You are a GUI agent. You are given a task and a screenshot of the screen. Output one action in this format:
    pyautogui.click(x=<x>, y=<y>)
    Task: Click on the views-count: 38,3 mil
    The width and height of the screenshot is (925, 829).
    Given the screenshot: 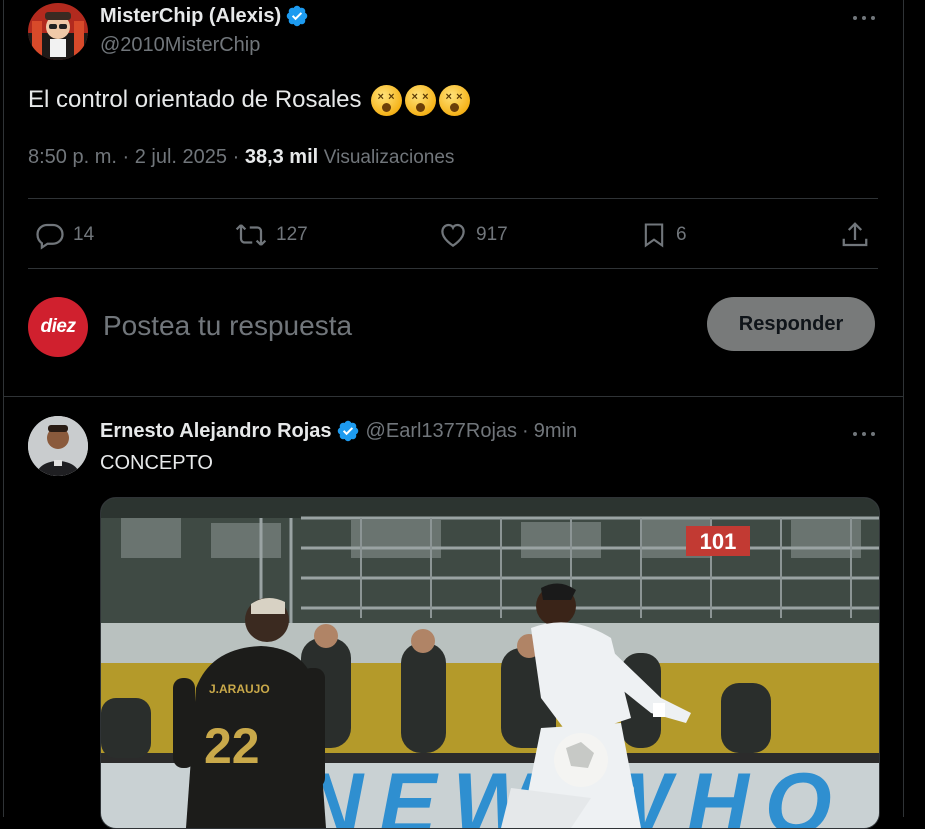 What is the action you would take?
    pyautogui.click(x=281, y=157)
    